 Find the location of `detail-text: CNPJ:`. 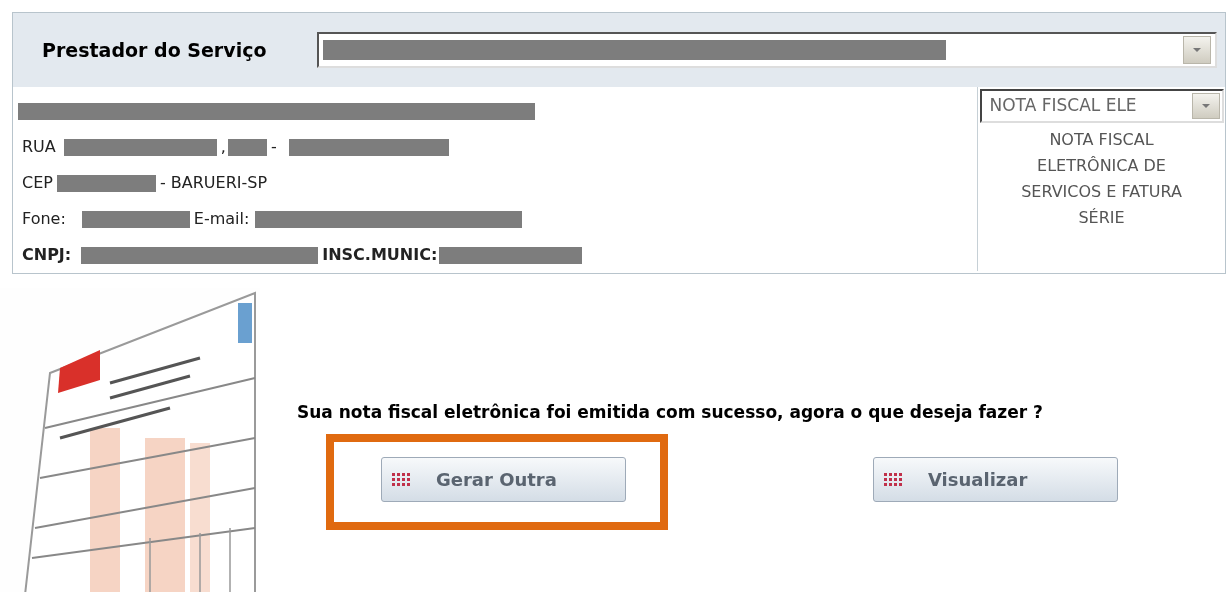

detail-text: CNPJ: is located at coordinates (47, 255).